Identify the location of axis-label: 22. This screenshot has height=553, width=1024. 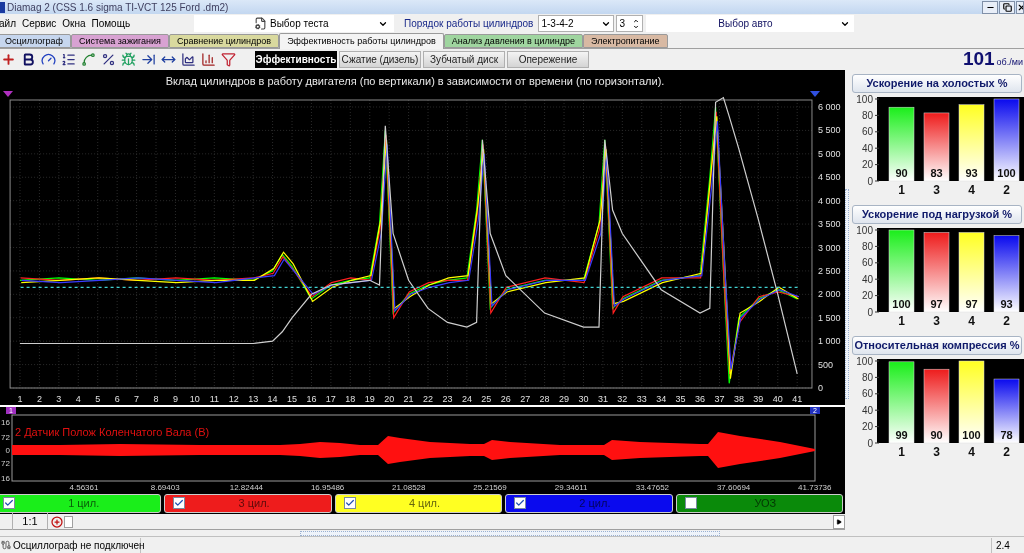
(428, 399).